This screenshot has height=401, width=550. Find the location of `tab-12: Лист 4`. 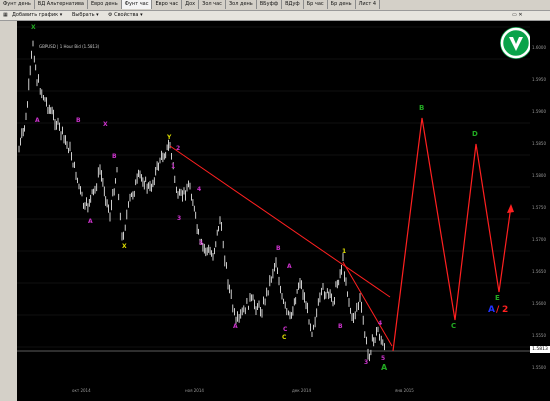

tab-12: Лист 4 is located at coordinates (368, 4).